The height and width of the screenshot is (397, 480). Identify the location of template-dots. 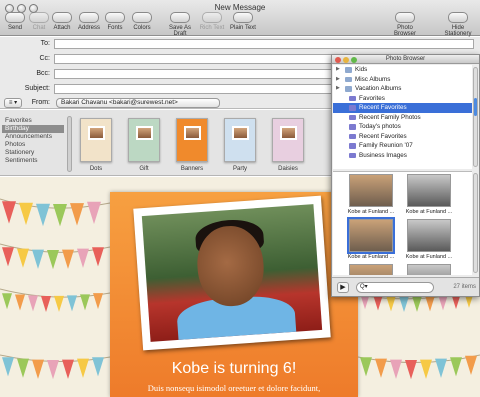
(96, 140).